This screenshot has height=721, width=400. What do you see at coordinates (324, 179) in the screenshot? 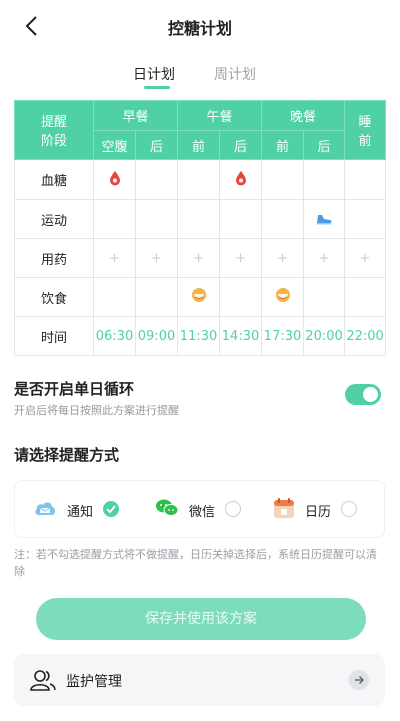
I see `cell-blood-sugar-after-dinner` at bounding box center [324, 179].